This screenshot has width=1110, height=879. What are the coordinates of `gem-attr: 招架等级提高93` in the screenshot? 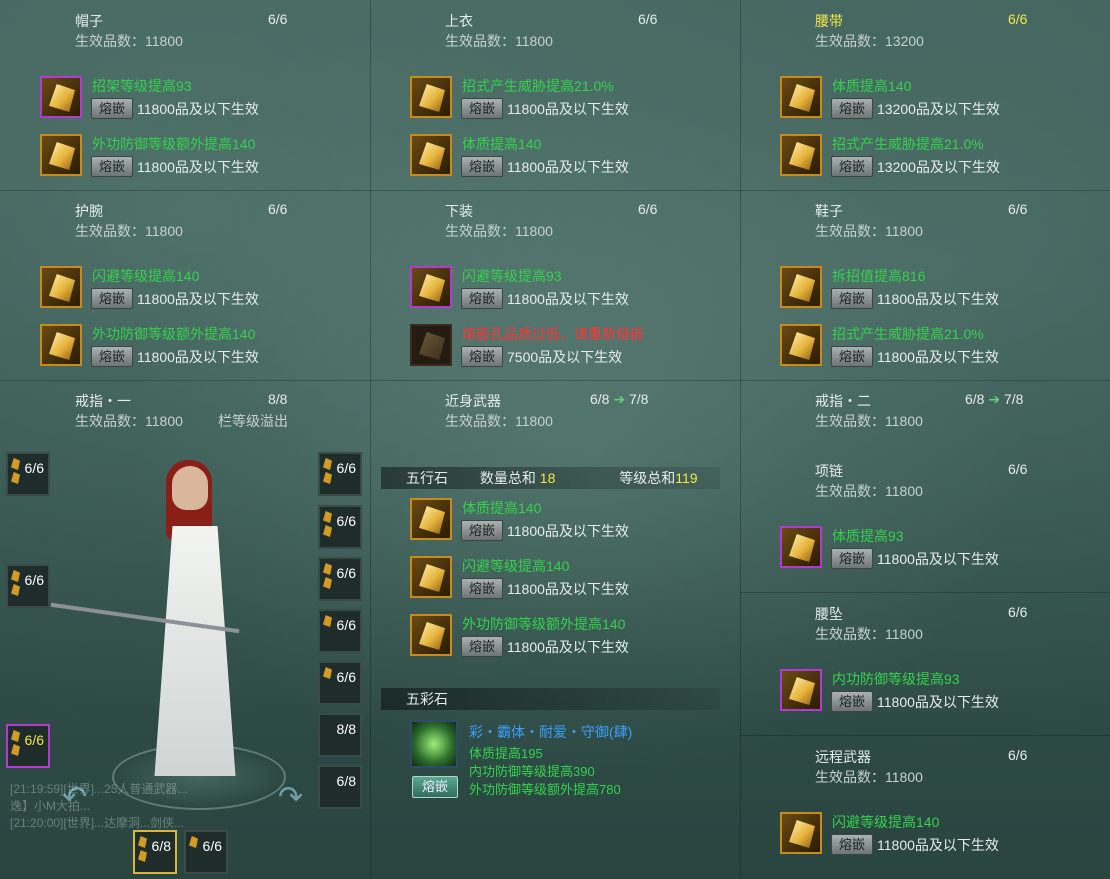 It's located at (142, 86).